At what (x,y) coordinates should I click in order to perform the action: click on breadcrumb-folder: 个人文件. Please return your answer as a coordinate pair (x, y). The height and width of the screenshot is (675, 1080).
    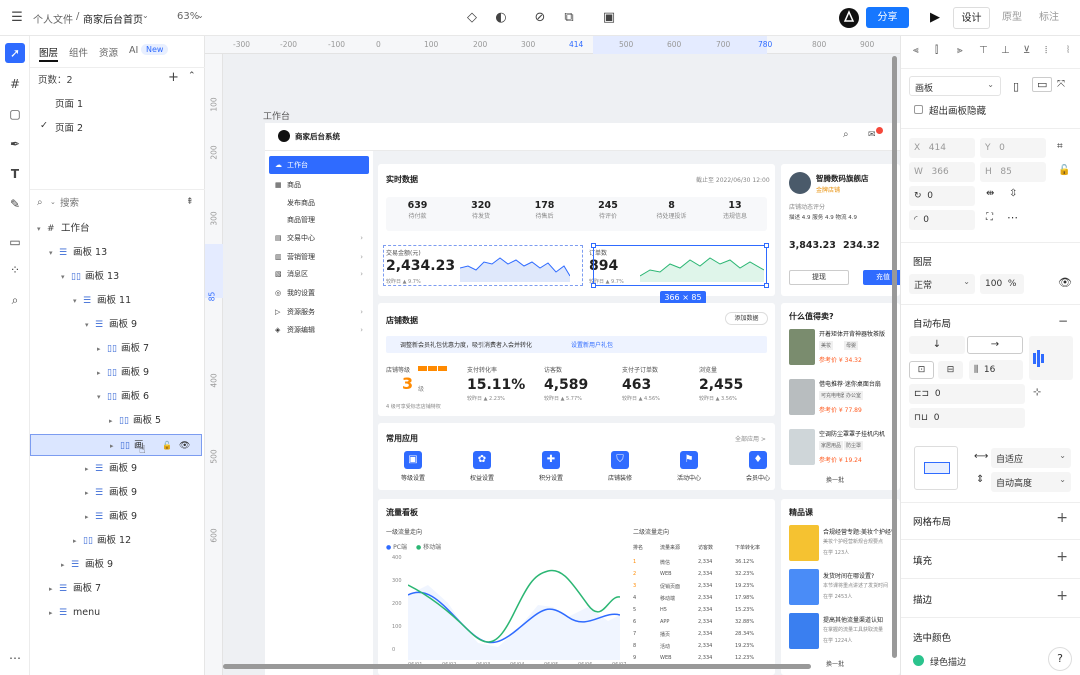
    Looking at the image, I should click on (53, 18).